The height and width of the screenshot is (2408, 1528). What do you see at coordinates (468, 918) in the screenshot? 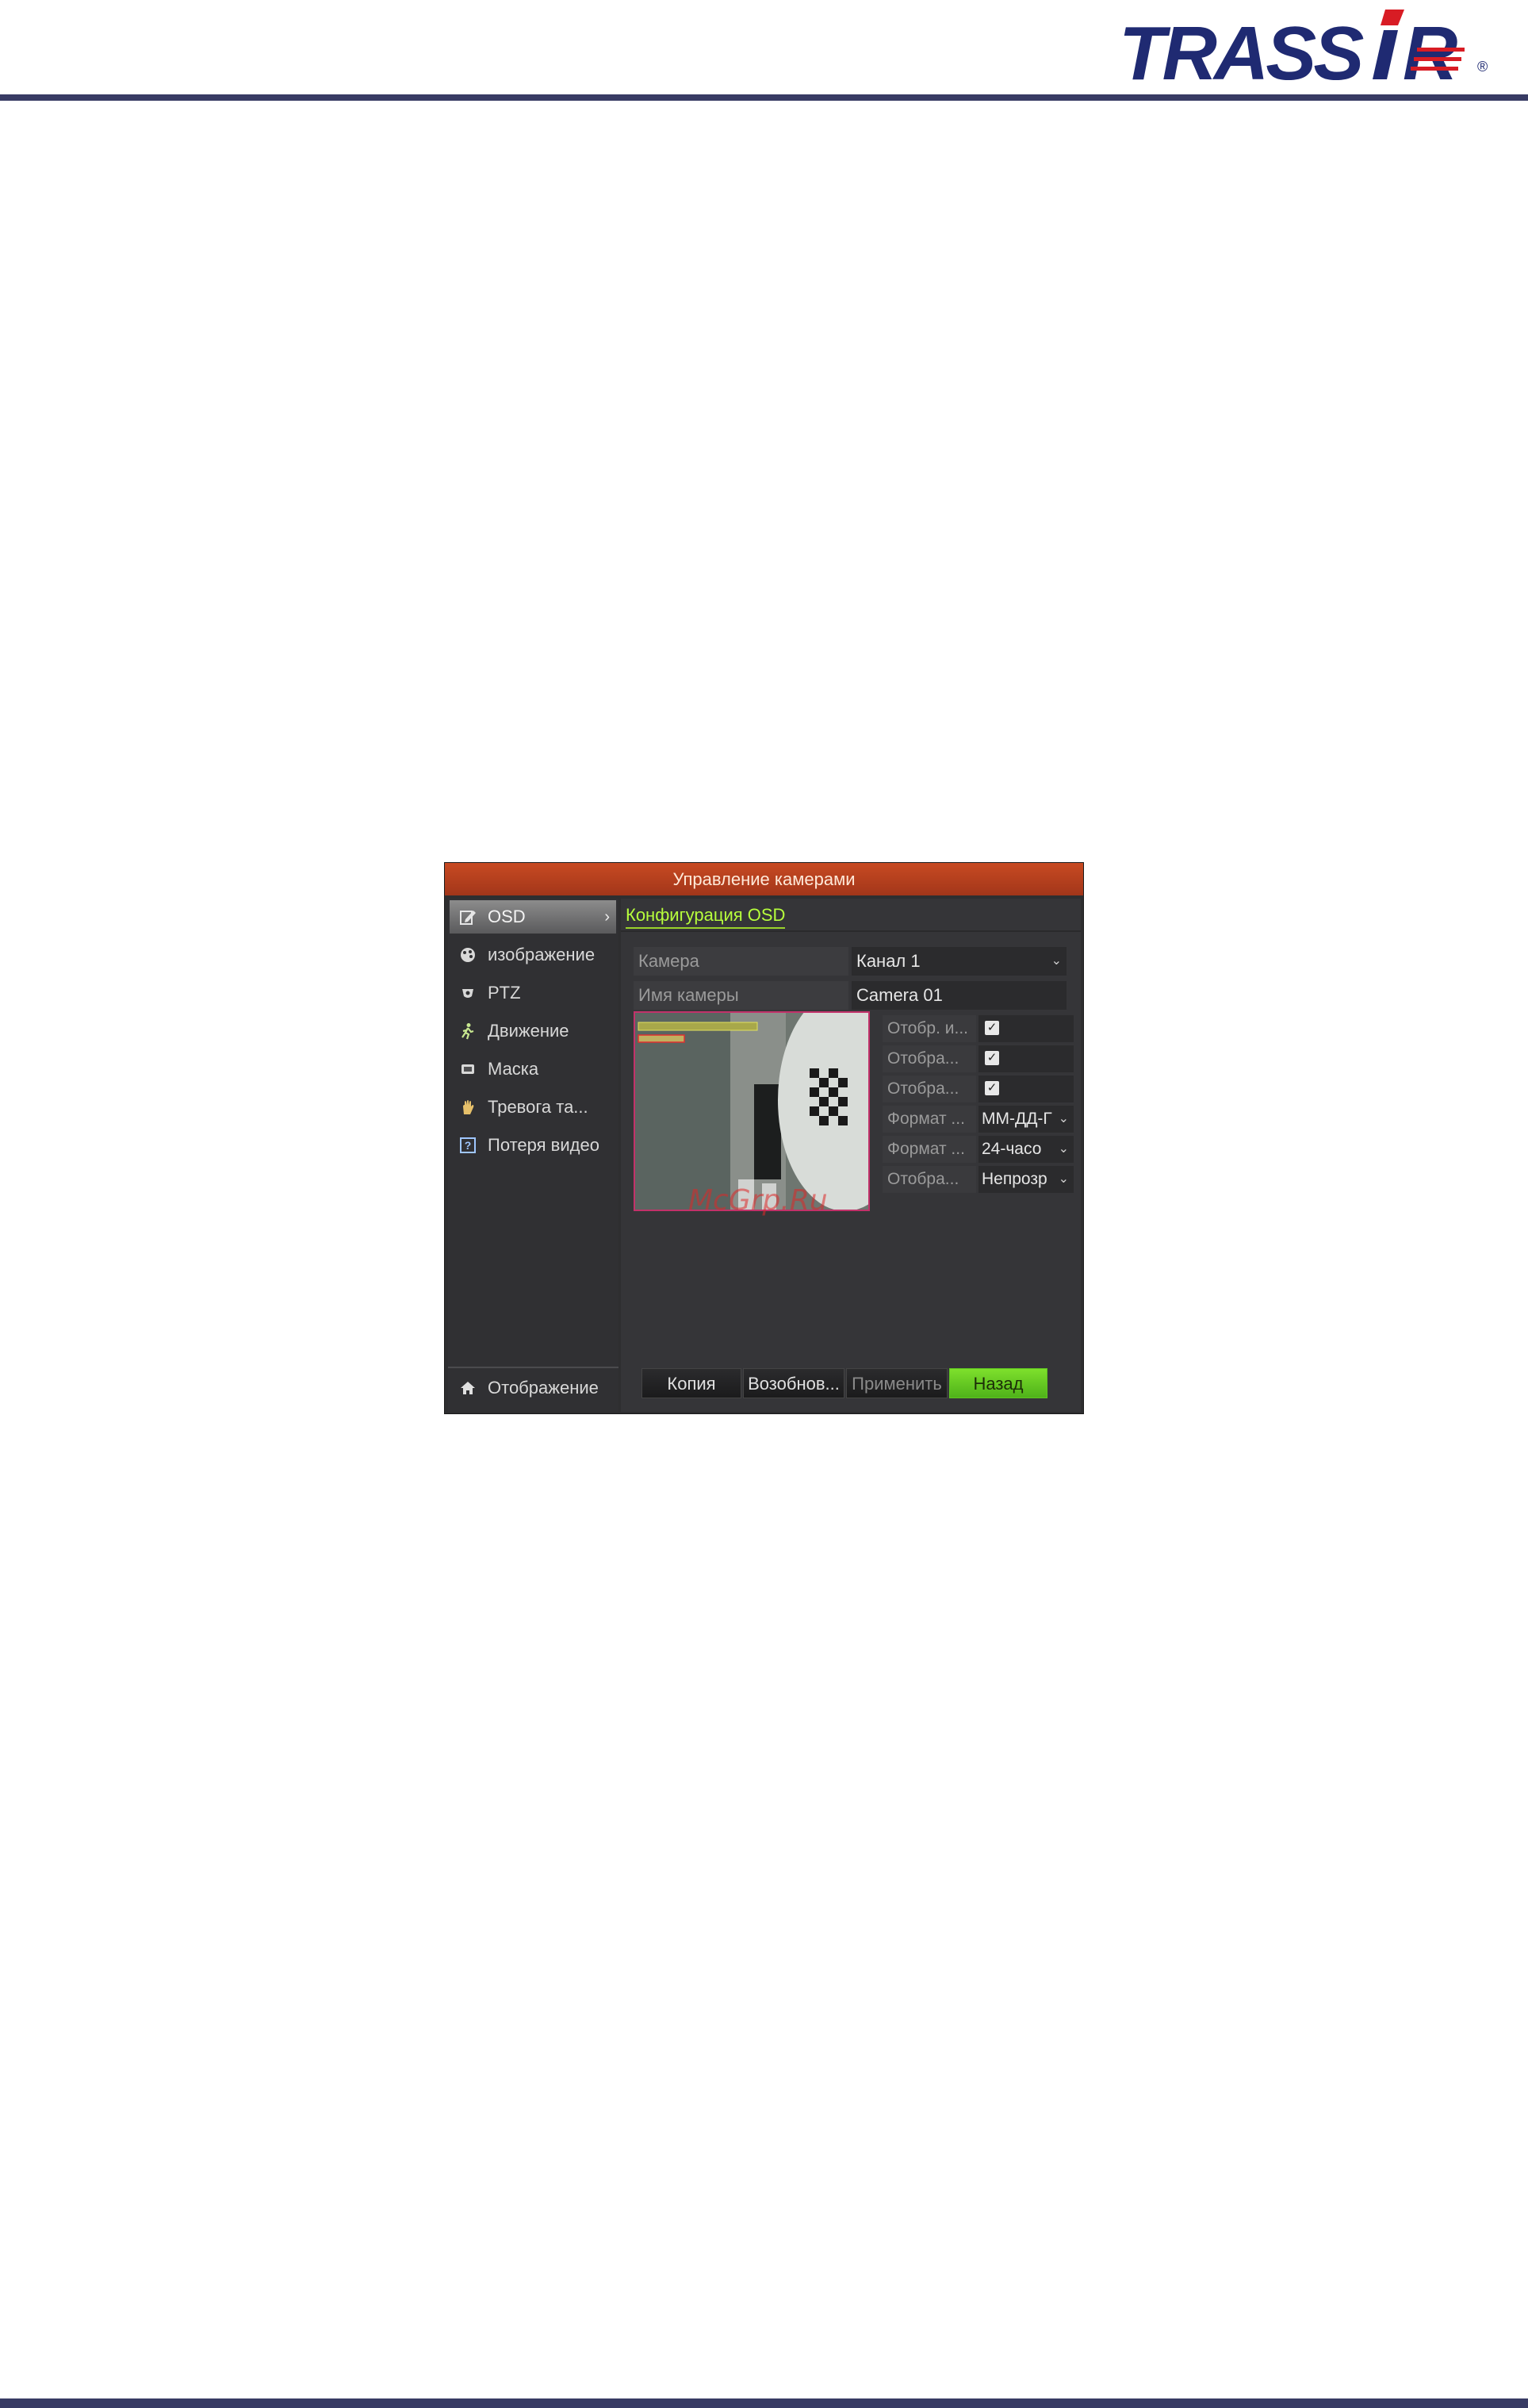
I see `edit-icon` at bounding box center [468, 918].